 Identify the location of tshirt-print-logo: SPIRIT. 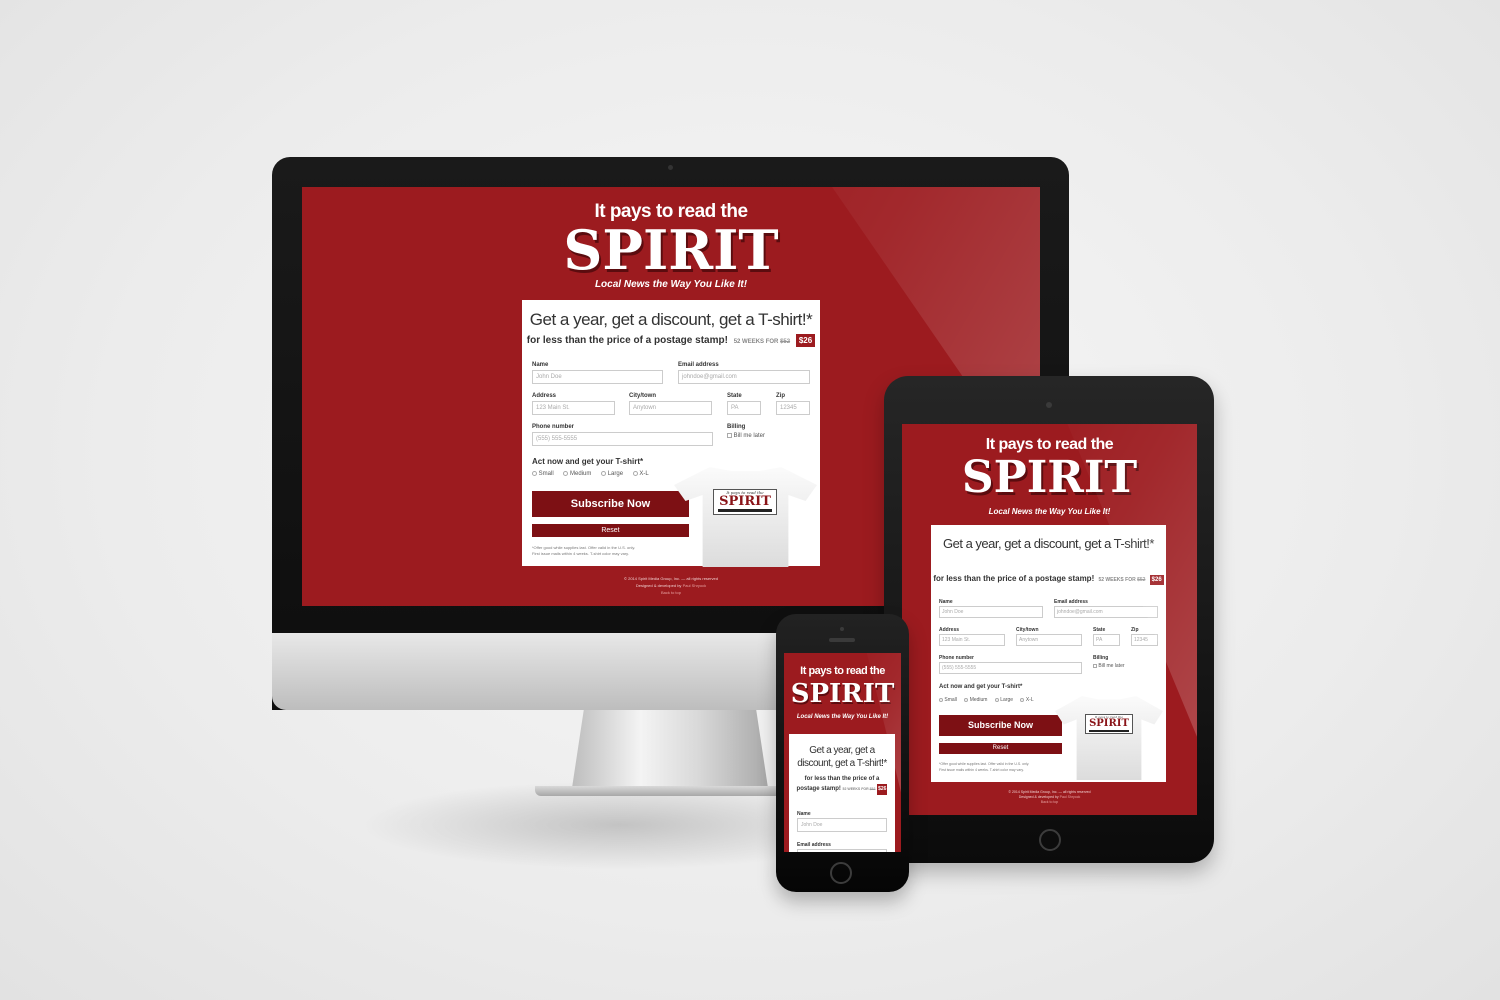
(1109, 723).